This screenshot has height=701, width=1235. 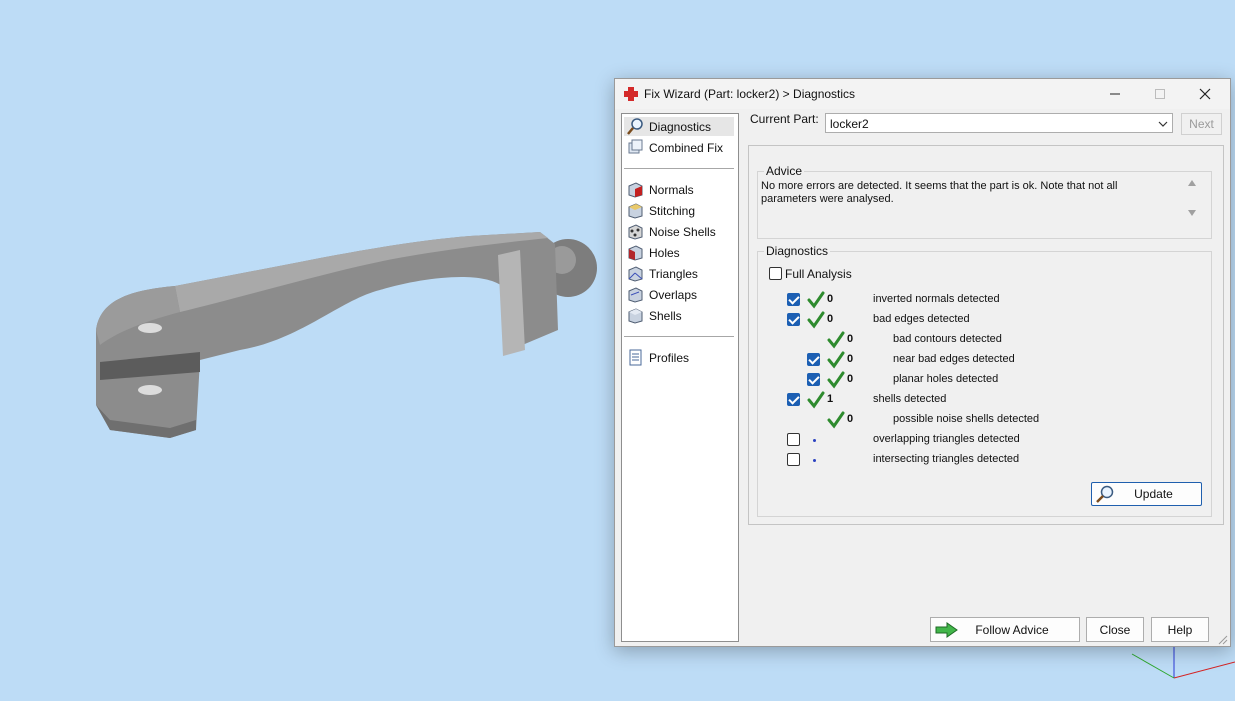 What do you see at coordinates (679, 126) in the screenshot?
I see `sidebar-item-diagnostics: Diagnostics` at bounding box center [679, 126].